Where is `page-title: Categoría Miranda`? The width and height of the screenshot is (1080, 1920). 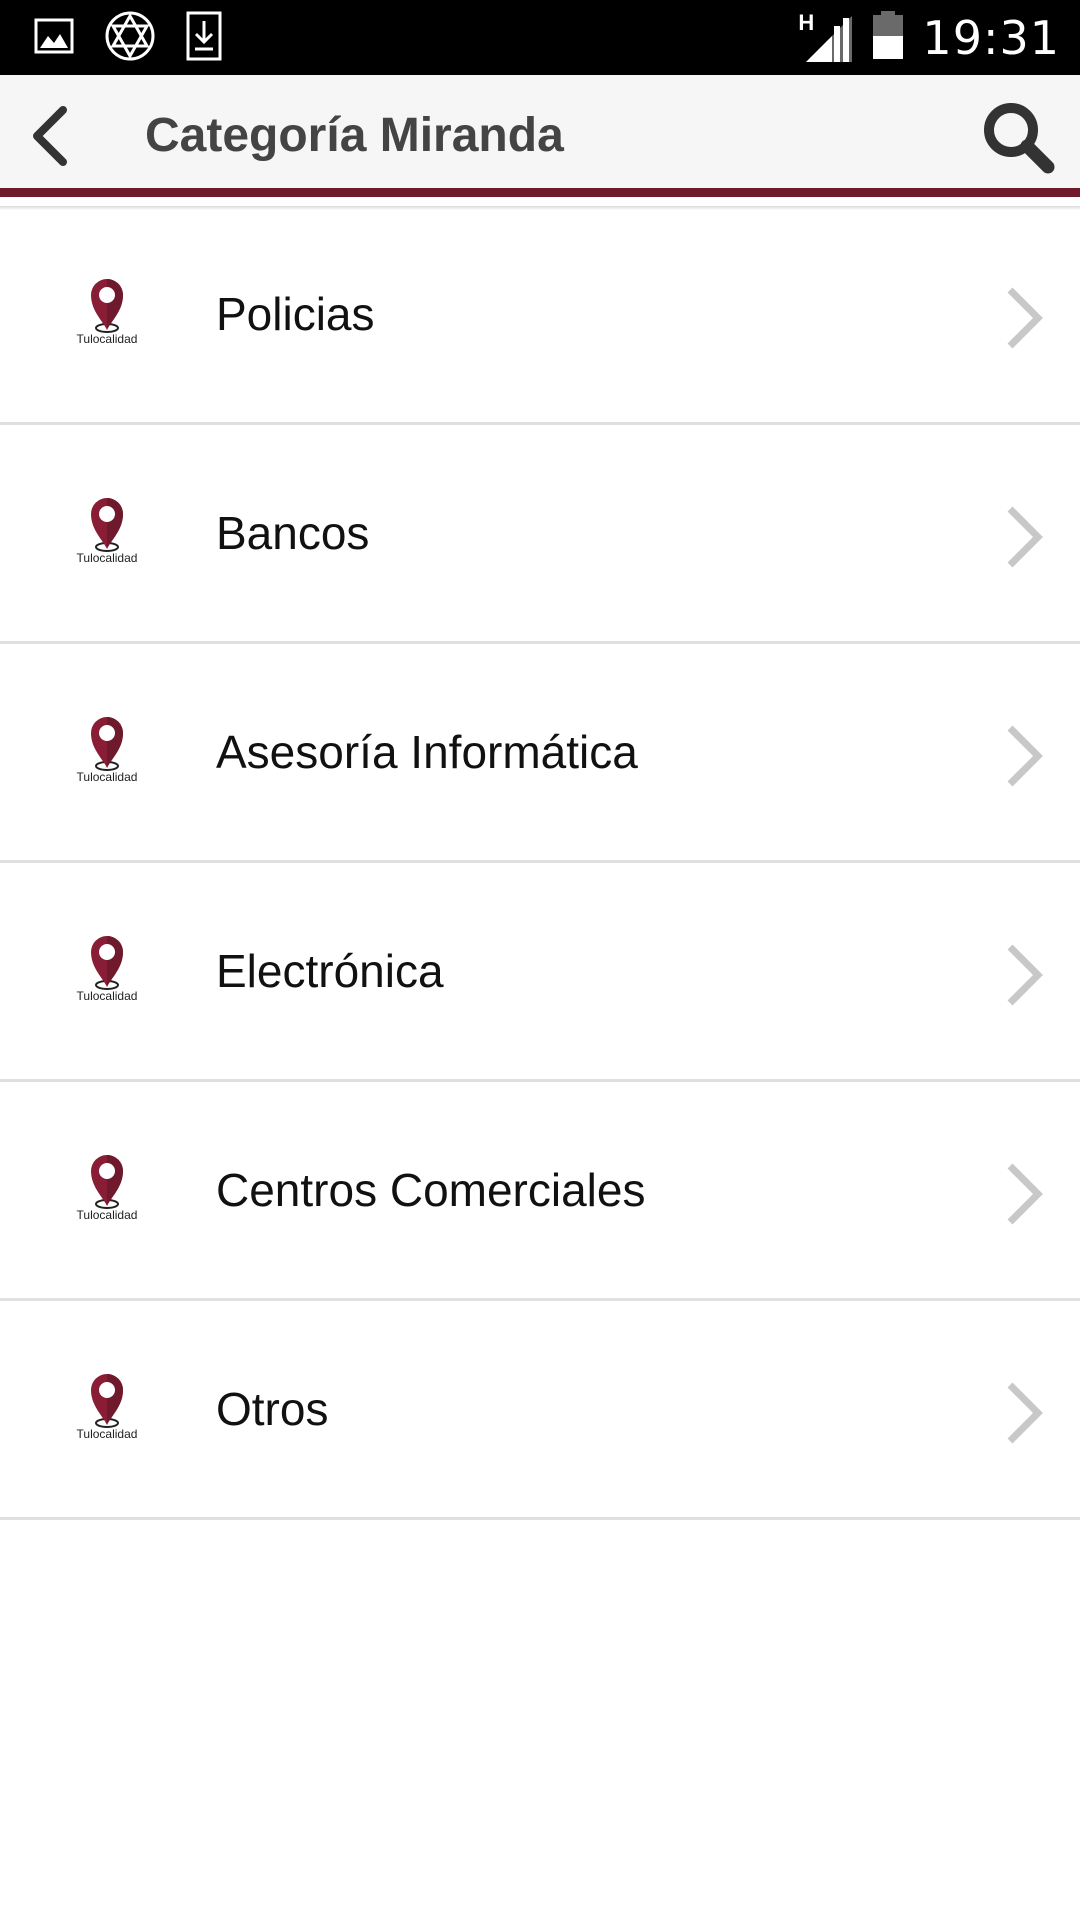
page-title: Categoría Miranda is located at coordinates (354, 135).